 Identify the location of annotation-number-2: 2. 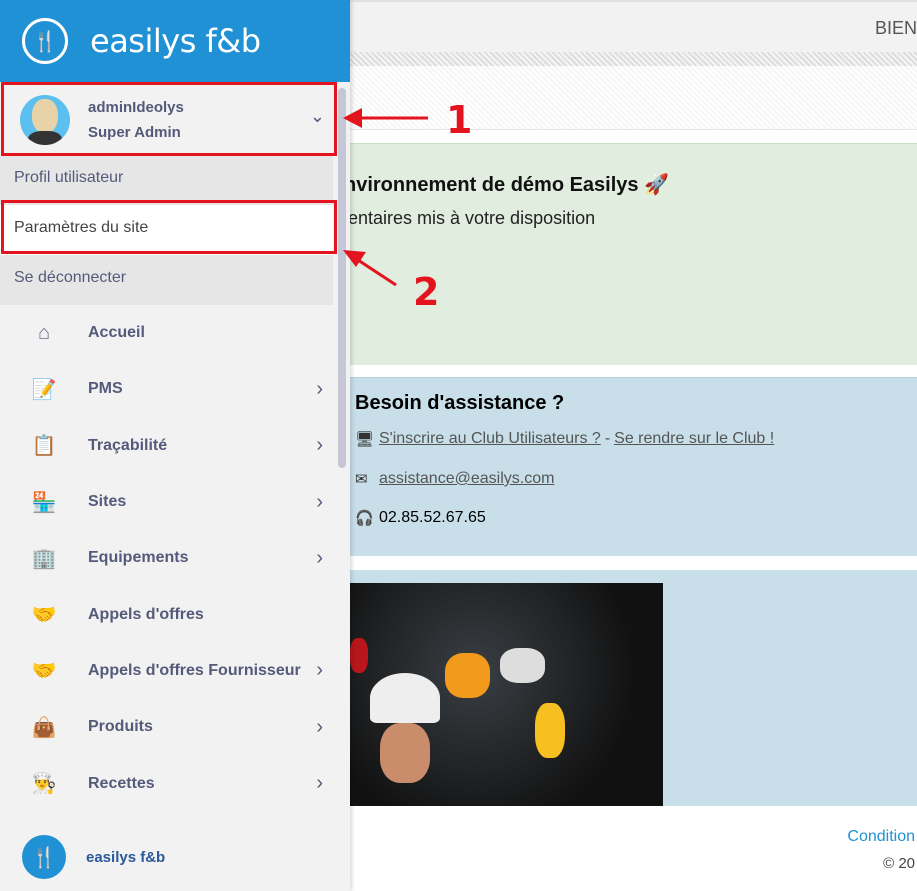
(426, 292).